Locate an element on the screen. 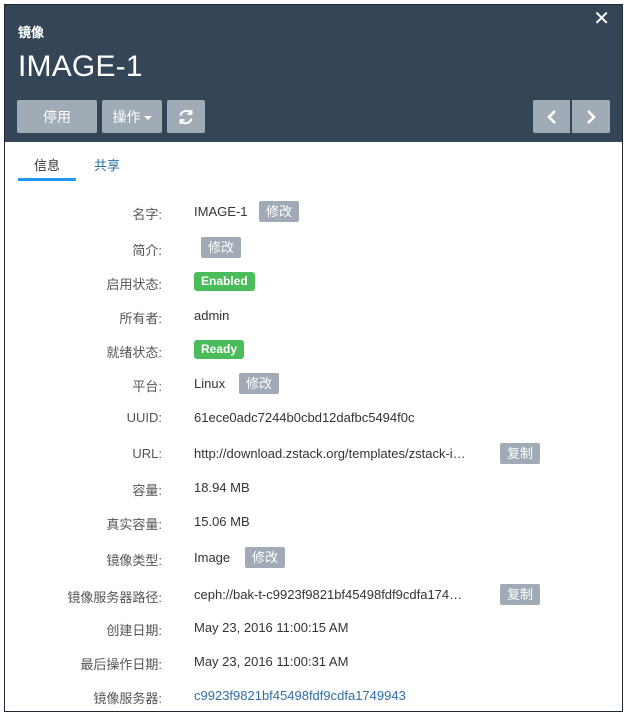 This screenshot has width=633, height=716. detail-row-backup-storage: 镜像服务器: c9923f9821bf45498fdf9cdfa1749943 is located at coordinates (313, 697).